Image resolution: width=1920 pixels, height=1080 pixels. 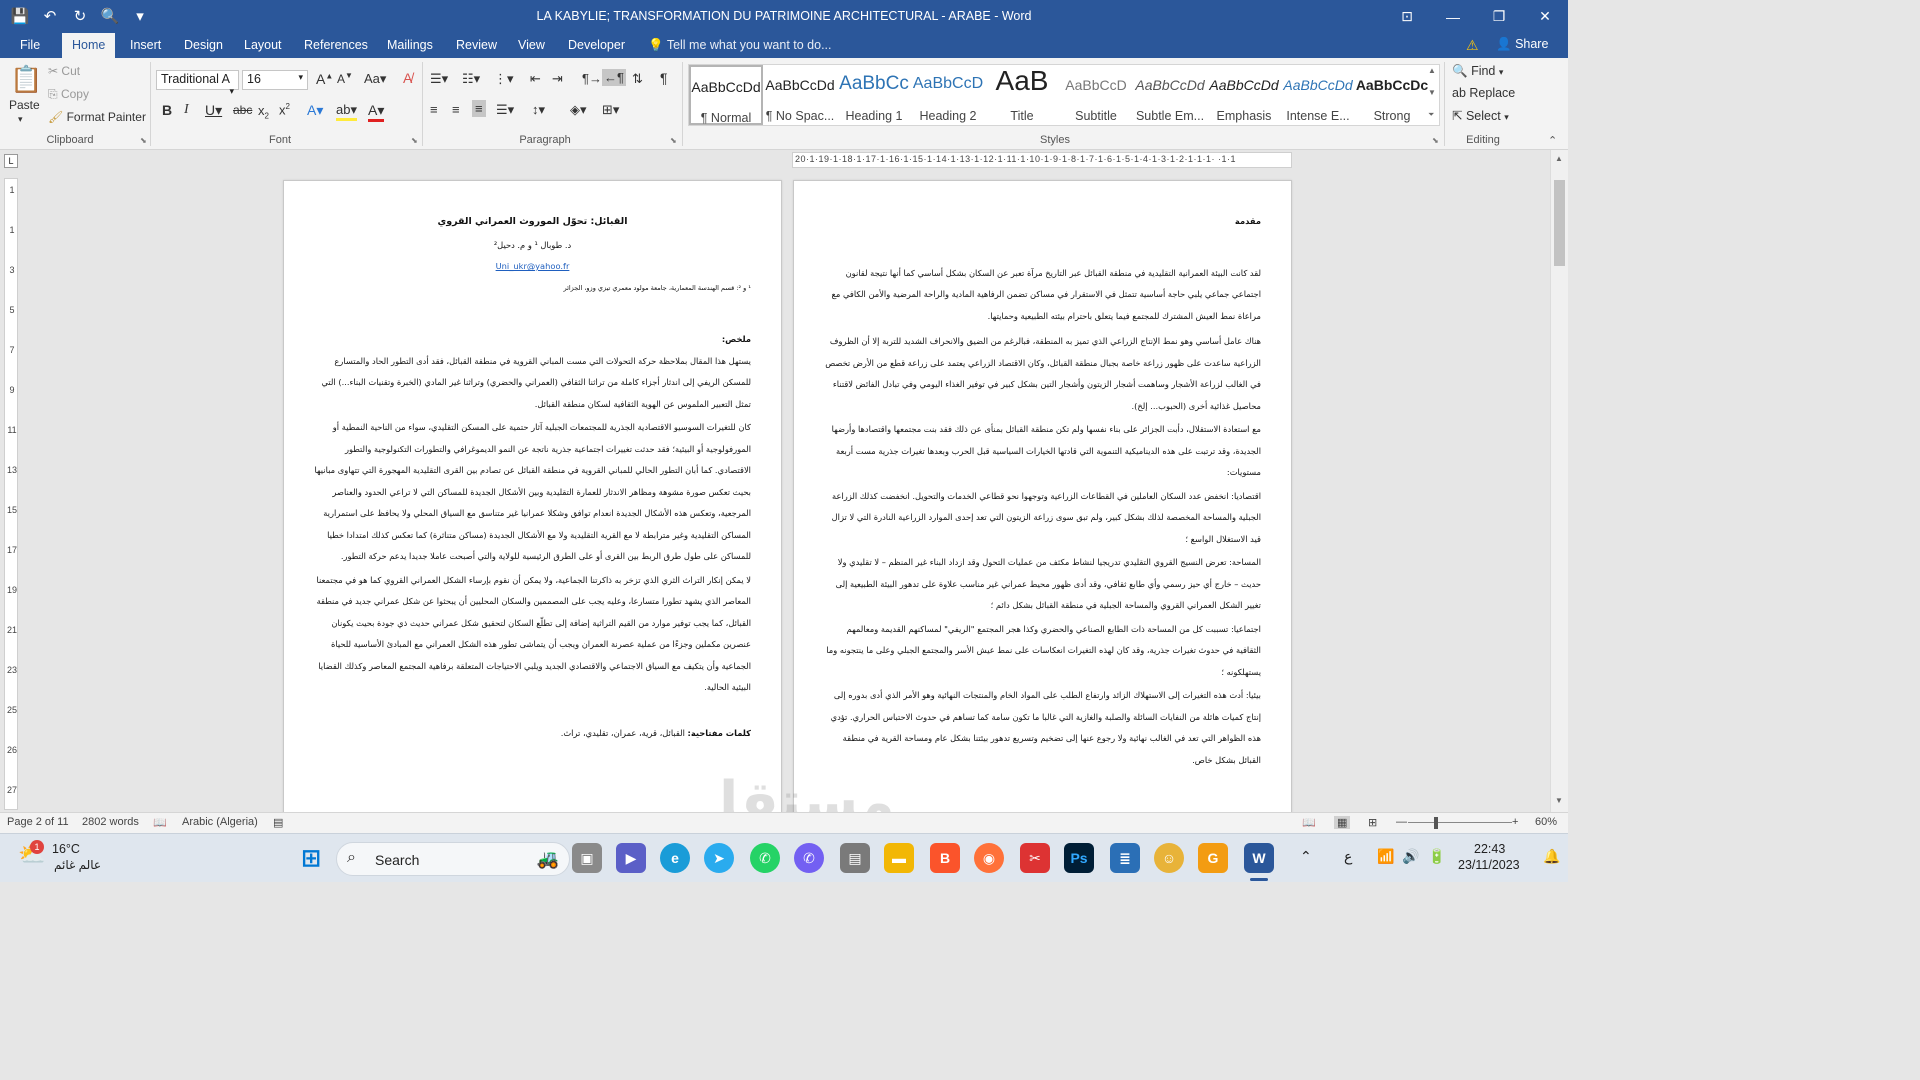 What do you see at coordinates (263, 45) in the screenshot?
I see `tab-layout: Layout` at bounding box center [263, 45].